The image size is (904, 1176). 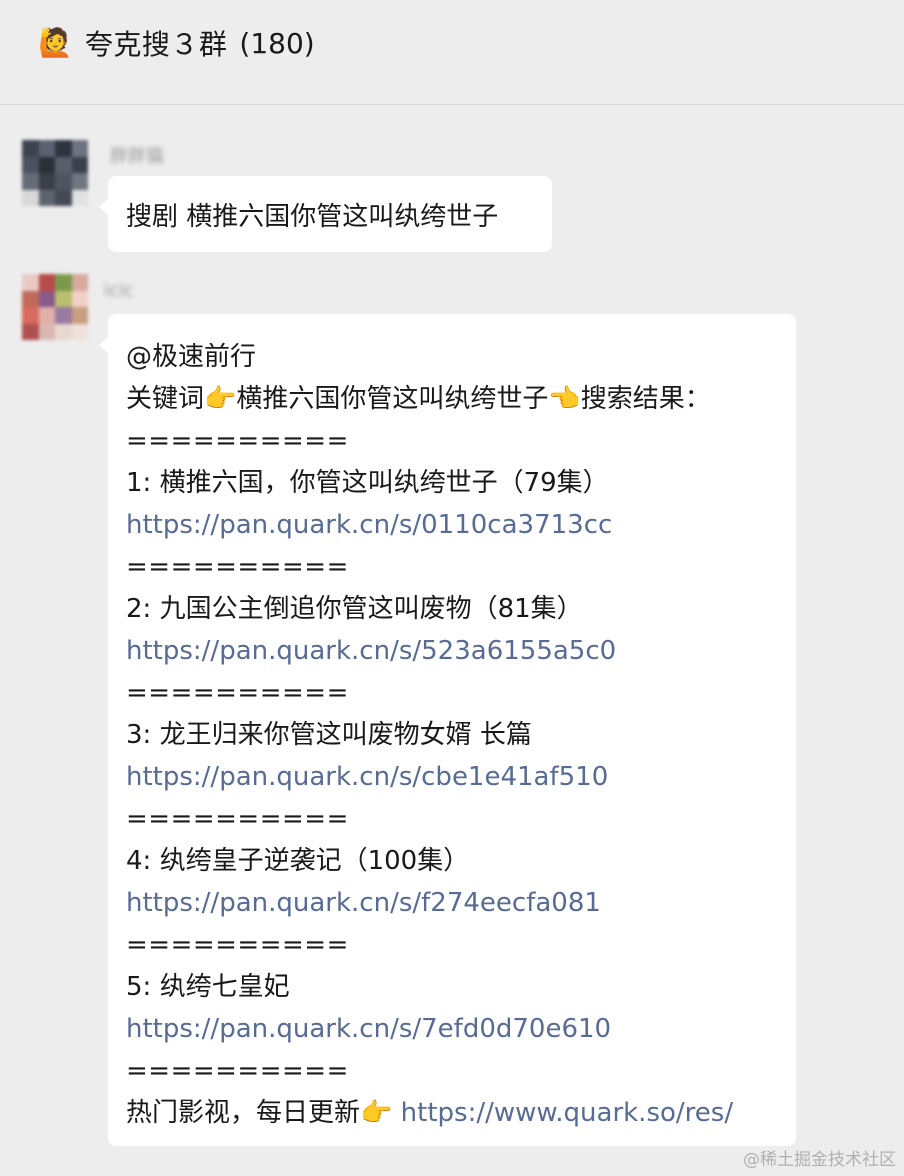 I want to click on message-bubble: 搜剧 横推六国你管这叫纨绔世子, so click(x=325, y=214).